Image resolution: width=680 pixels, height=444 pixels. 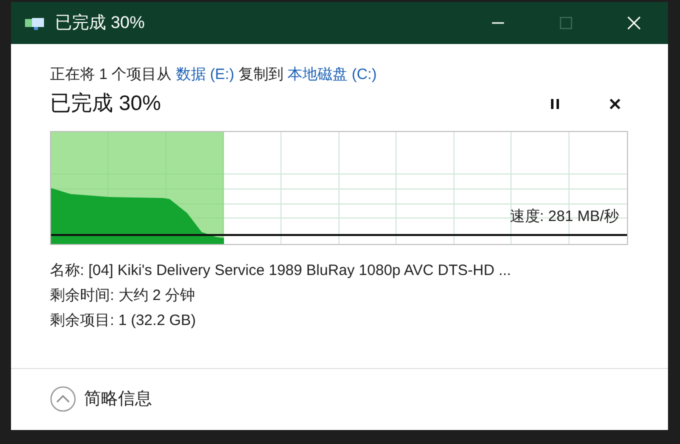 I want to click on pause-icon, so click(x=555, y=104).